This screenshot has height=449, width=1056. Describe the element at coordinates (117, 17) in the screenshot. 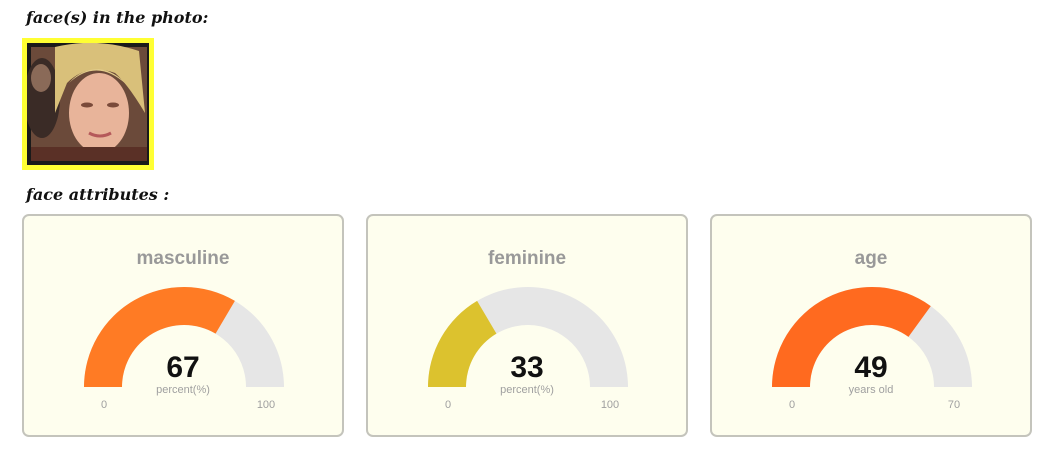

I see `photo-faces-heading: face(s) in the photo:` at that location.